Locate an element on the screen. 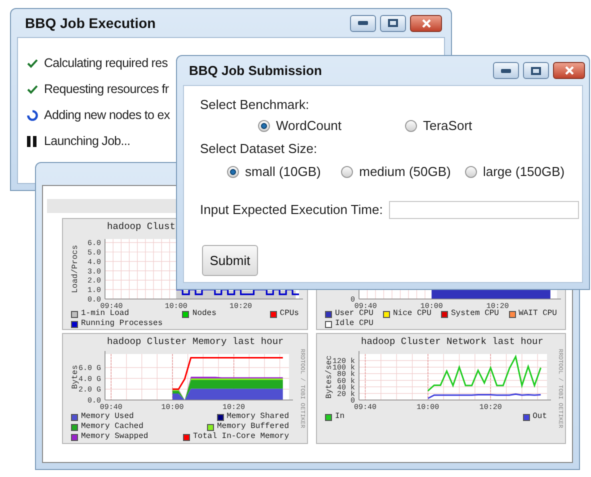 The image size is (591, 477). field-label: Input Expected Execution Time: is located at coordinates (291, 210).